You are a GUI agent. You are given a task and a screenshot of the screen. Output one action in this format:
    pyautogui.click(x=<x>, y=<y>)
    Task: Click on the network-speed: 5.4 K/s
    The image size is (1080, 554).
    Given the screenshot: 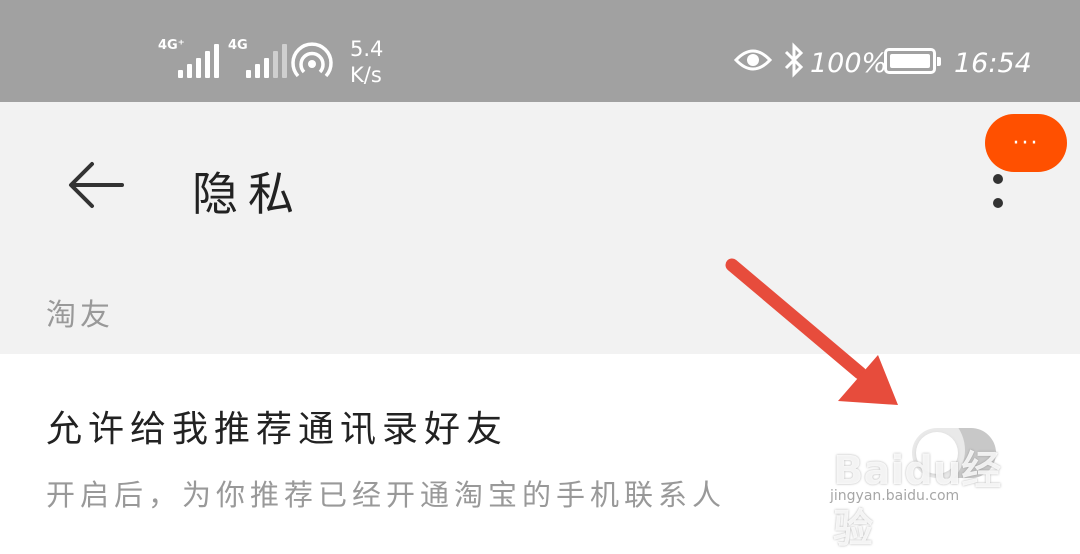 What is the action you would take?
    pyautogui.click(x=366, y=62)
    